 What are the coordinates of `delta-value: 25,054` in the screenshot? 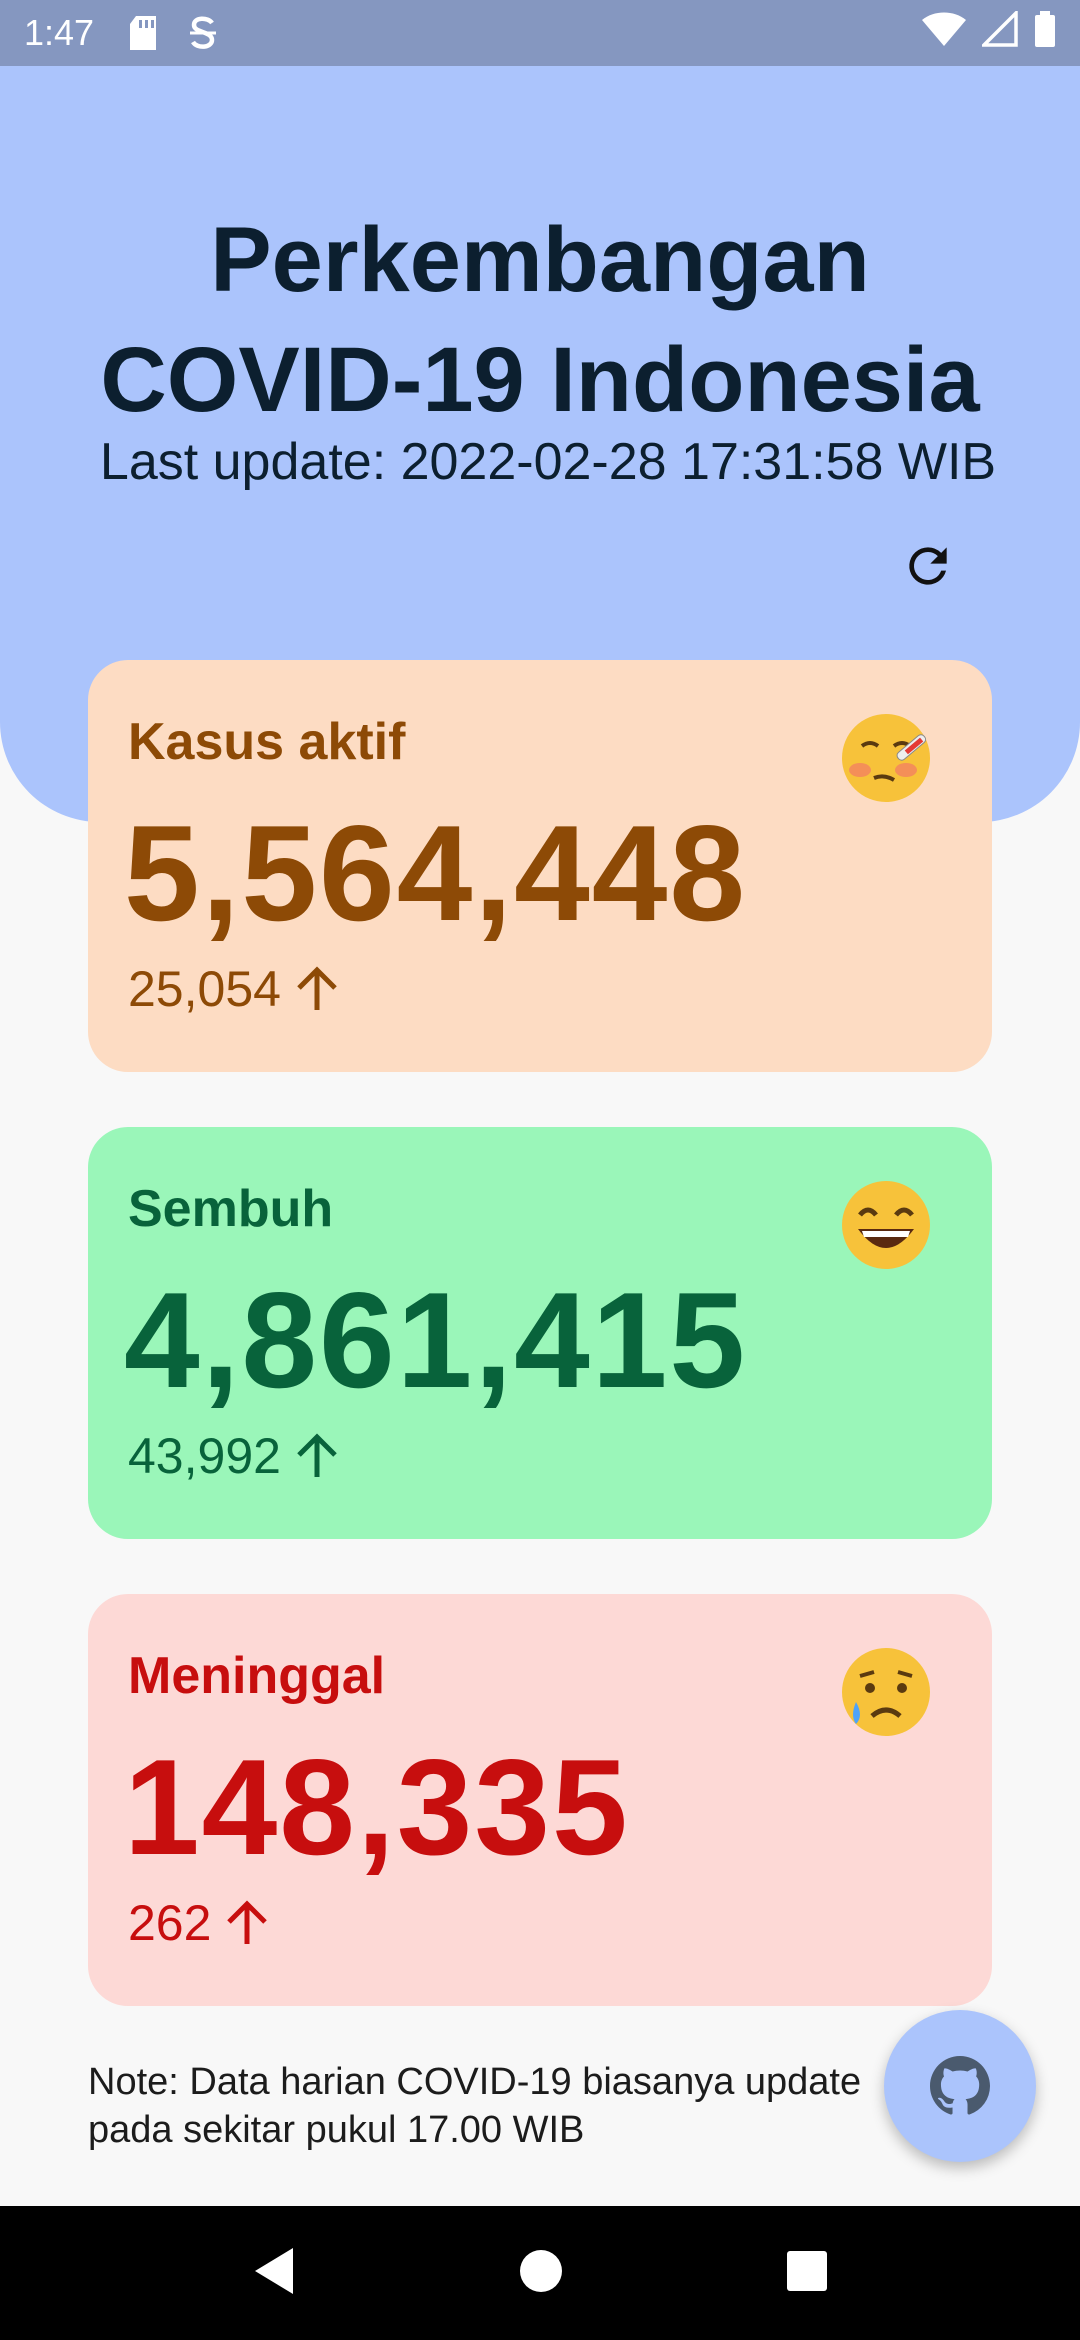 It's located at (204, 989).